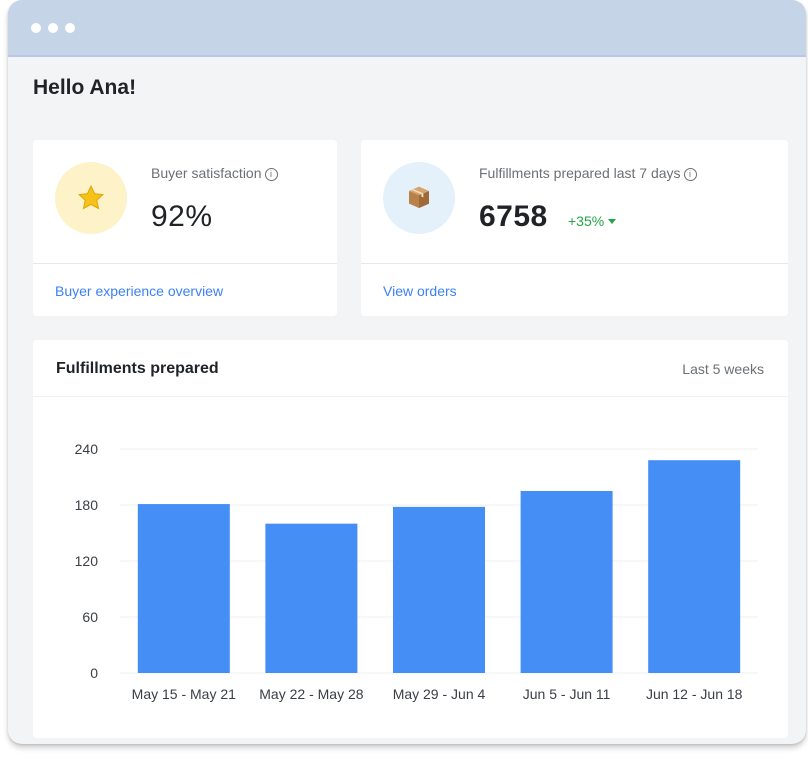  What do you see at coordinates (580, 173) in the screenshot?
I see `metric-label-text: Fulfillments prepared last 7 days` at bounding box center [580, 173].